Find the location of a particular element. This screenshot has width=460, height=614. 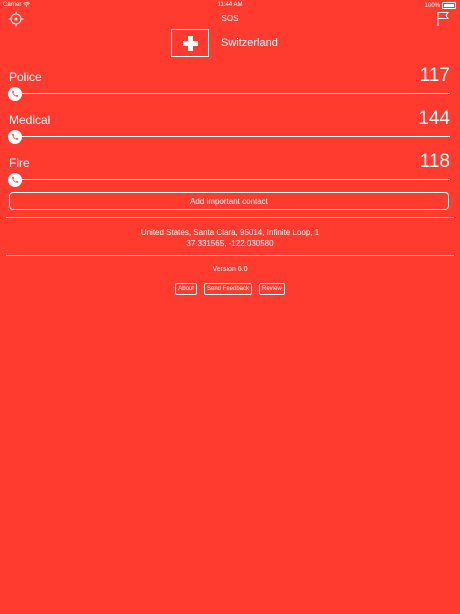

nav-title: SOS is located at coordinates (230, 18).